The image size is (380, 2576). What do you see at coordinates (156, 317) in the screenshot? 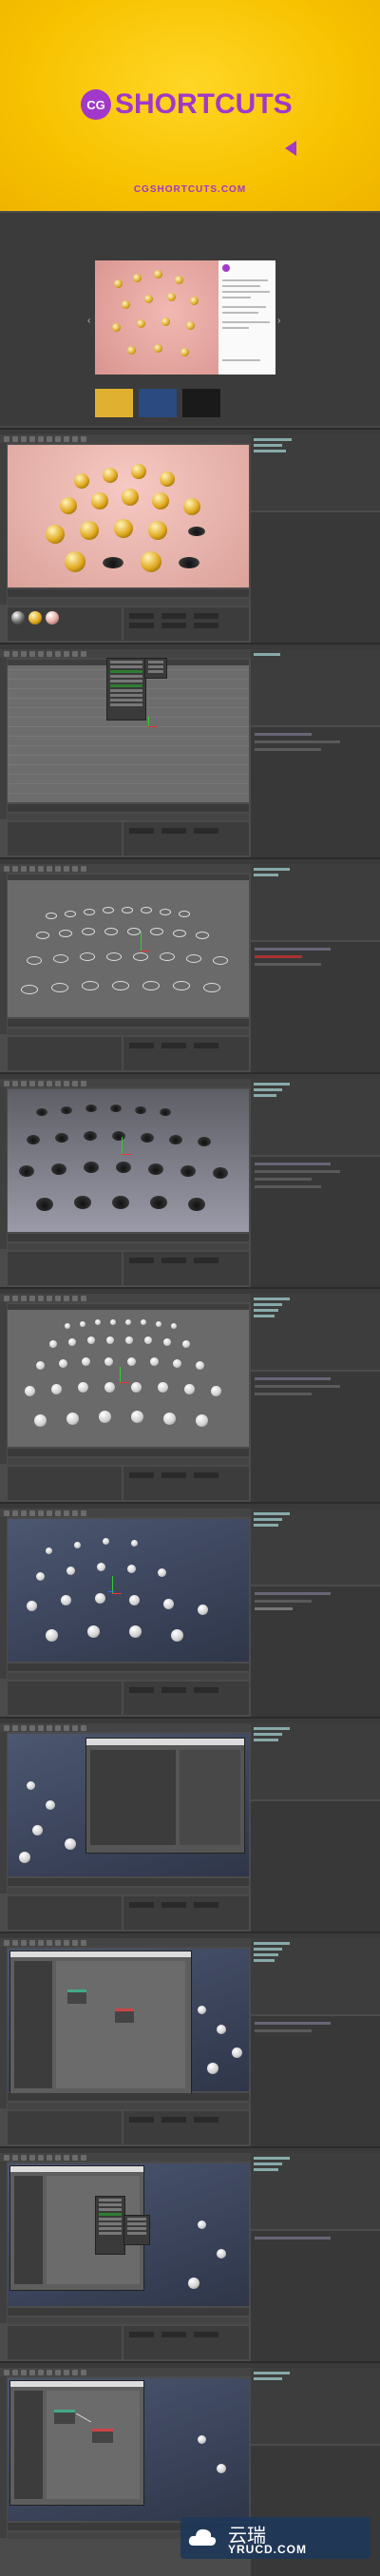
I see `post-image` at bounding box center [156, 317].